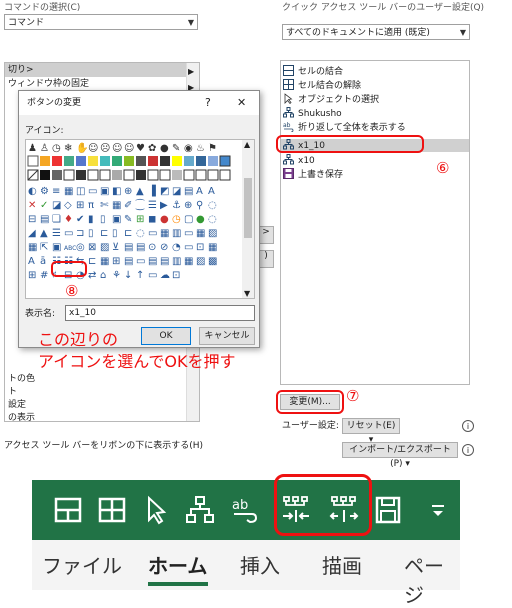 The image size is (512, 608). What do you see at coordinates (321, 72) in the screenshot?
I see `list-item-label: セルの結合` at bounding box center [321, 72].